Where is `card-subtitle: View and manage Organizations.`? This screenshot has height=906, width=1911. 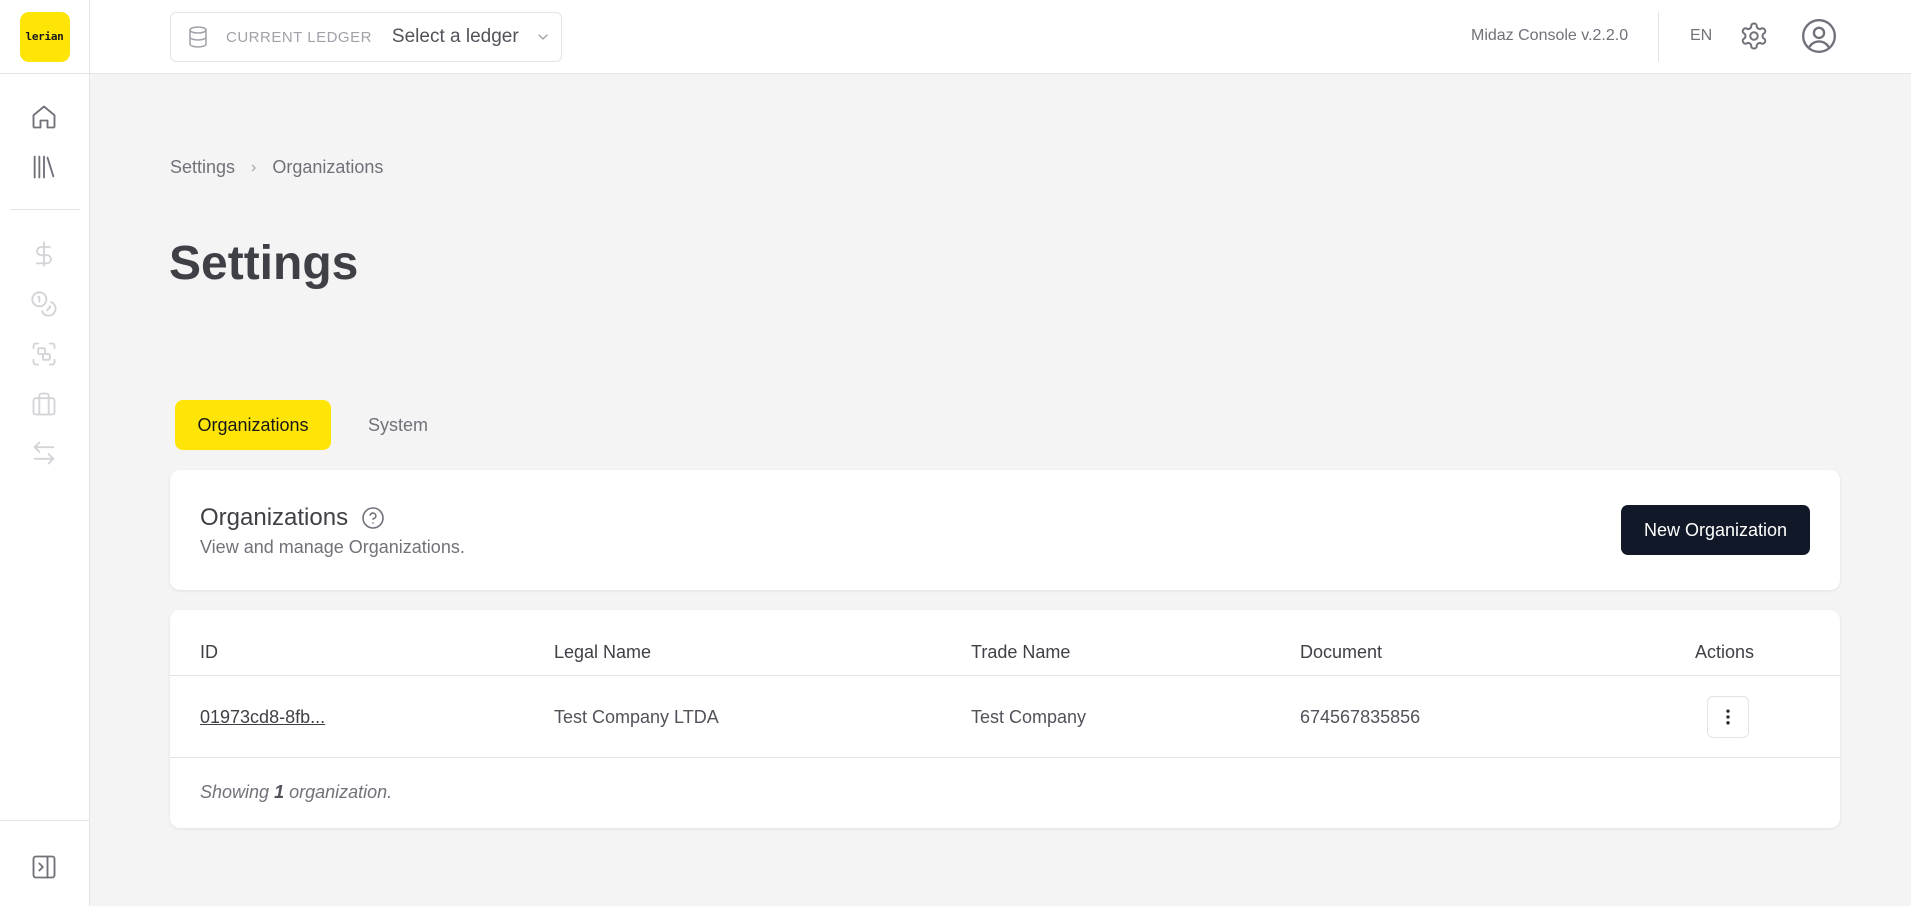
card-subtitle: View and manage Organizations. is located at coordinates (332, 547).